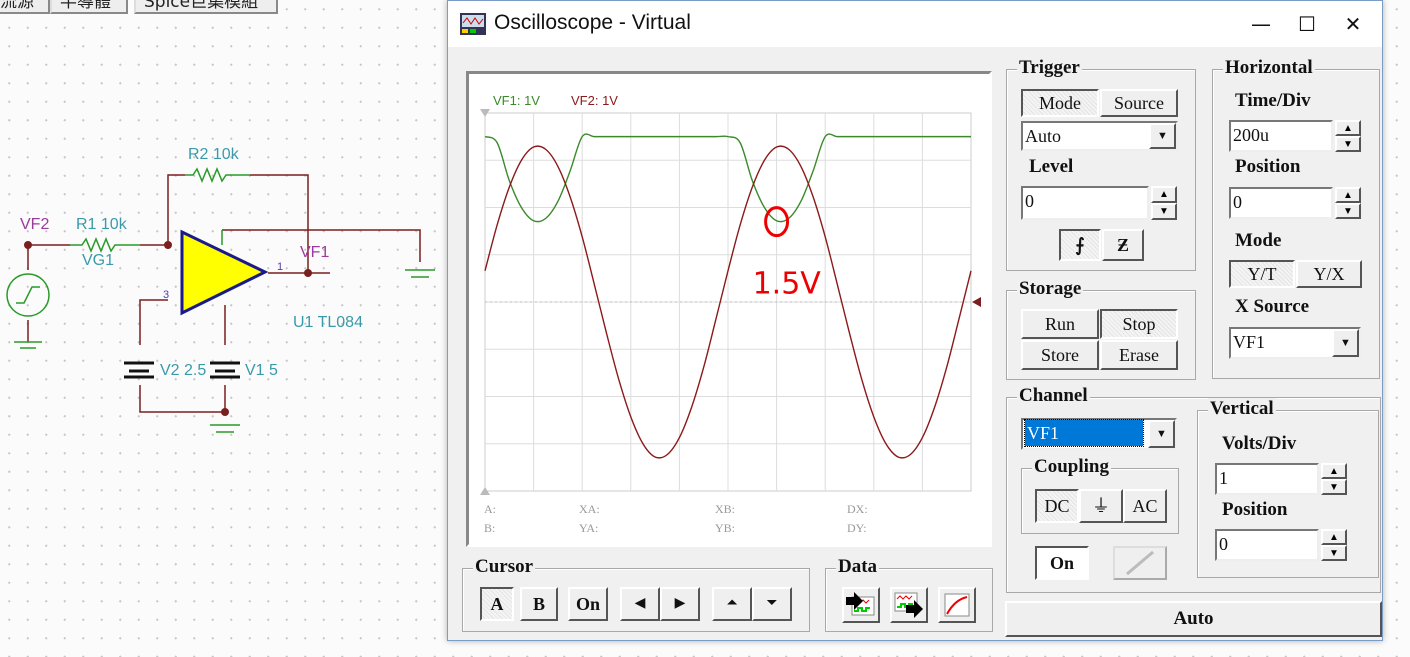 The image size is (1410, 657). I want to click on horizontal-position-label: Position, so click(1268, 166).